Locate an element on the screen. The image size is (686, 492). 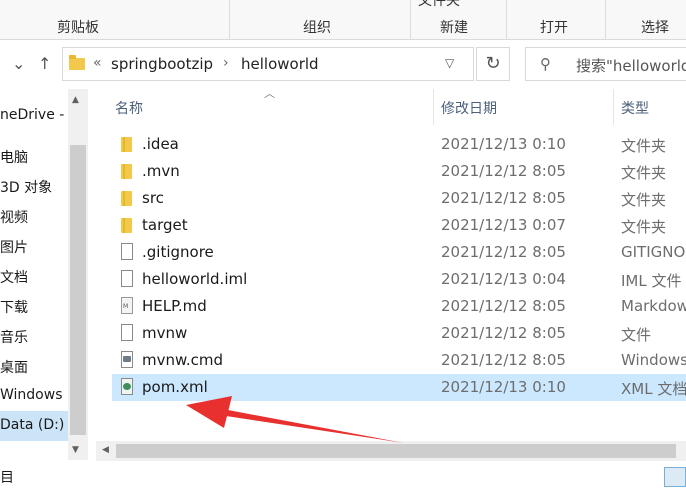
file-name: .idea is located at coordinates (160, 144).